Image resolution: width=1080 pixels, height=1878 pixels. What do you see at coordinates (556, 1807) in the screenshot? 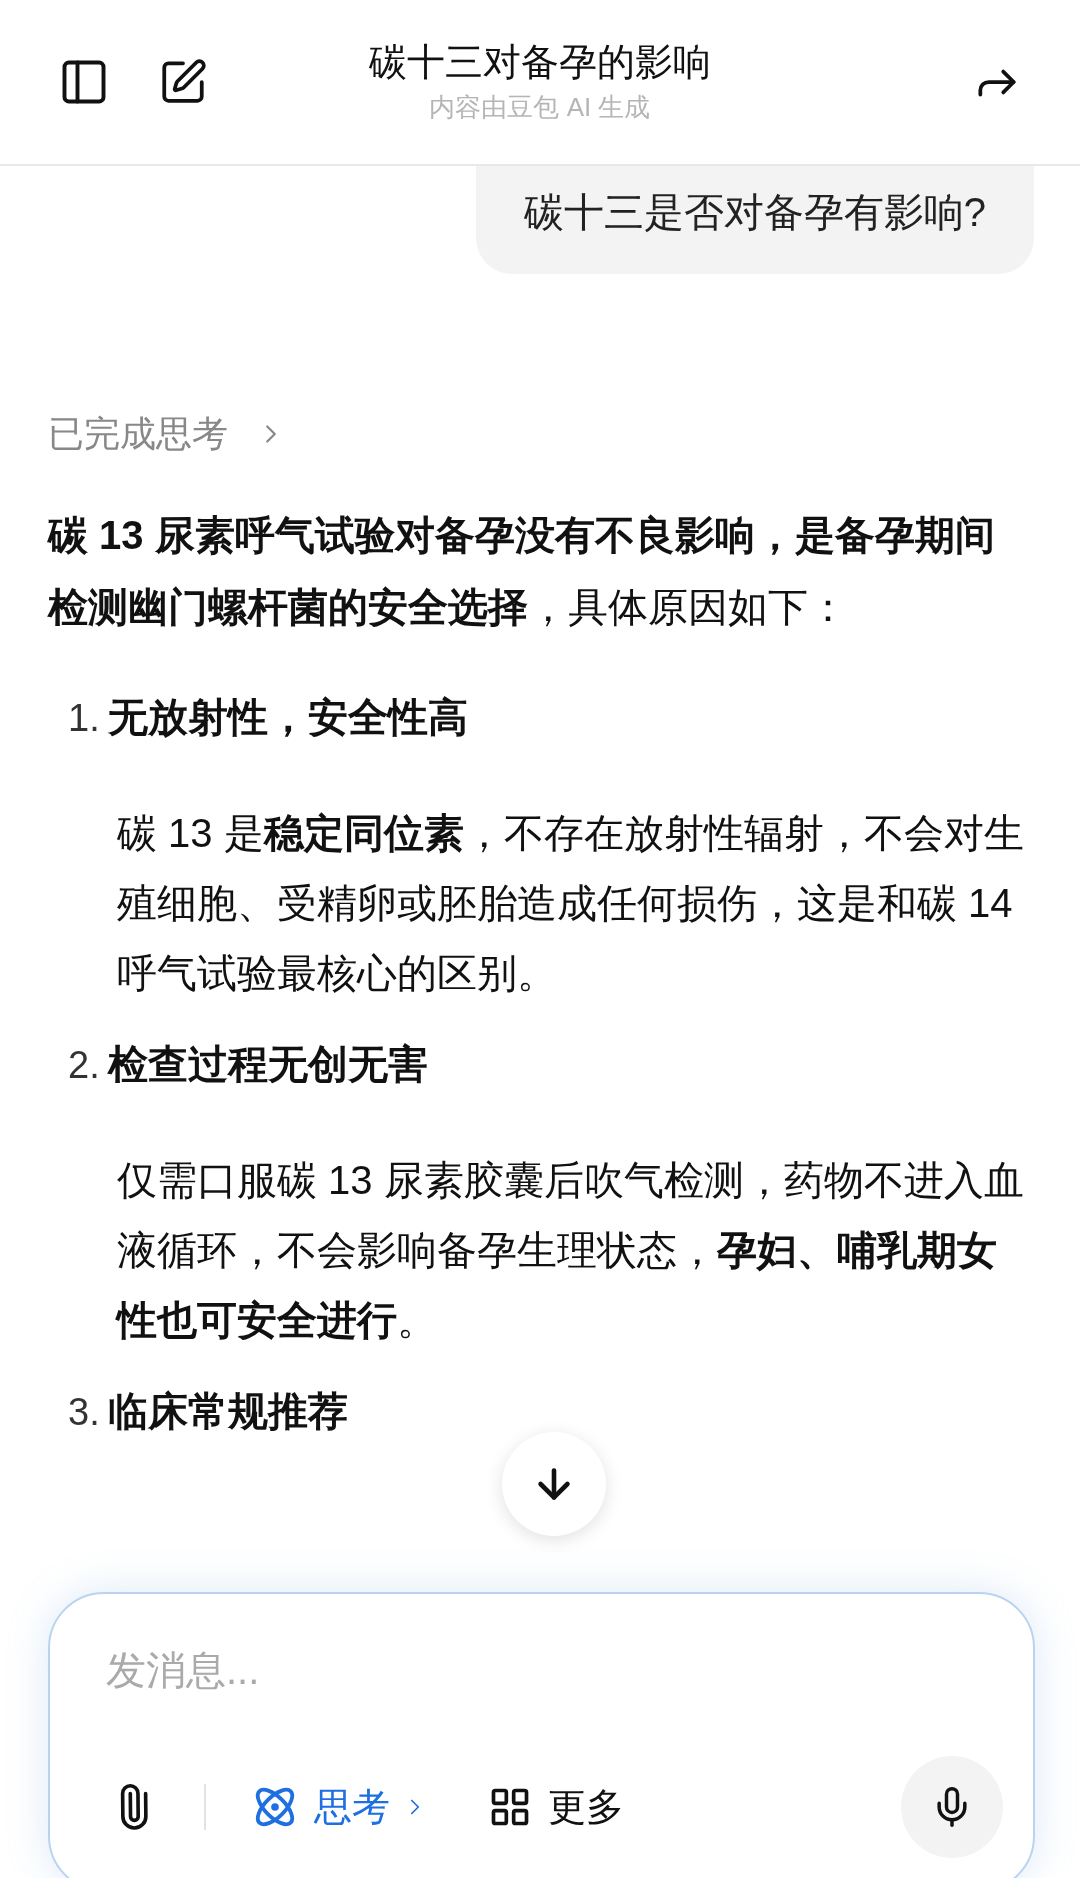
I see `more-button: 更多` at bounding box center [556, 1807].